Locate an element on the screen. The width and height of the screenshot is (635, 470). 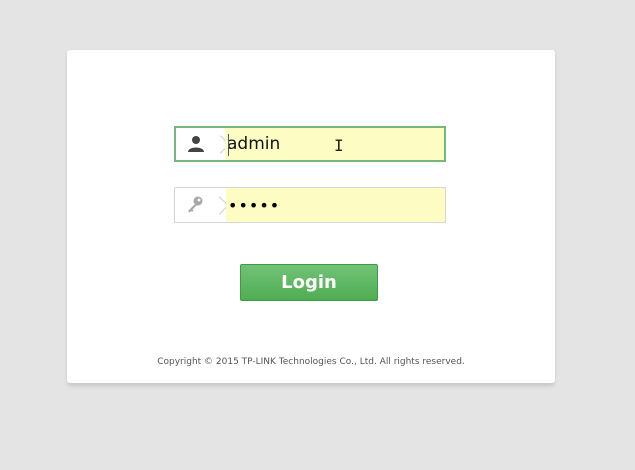
password-field: ••••• is located at coordinates (310, 205).